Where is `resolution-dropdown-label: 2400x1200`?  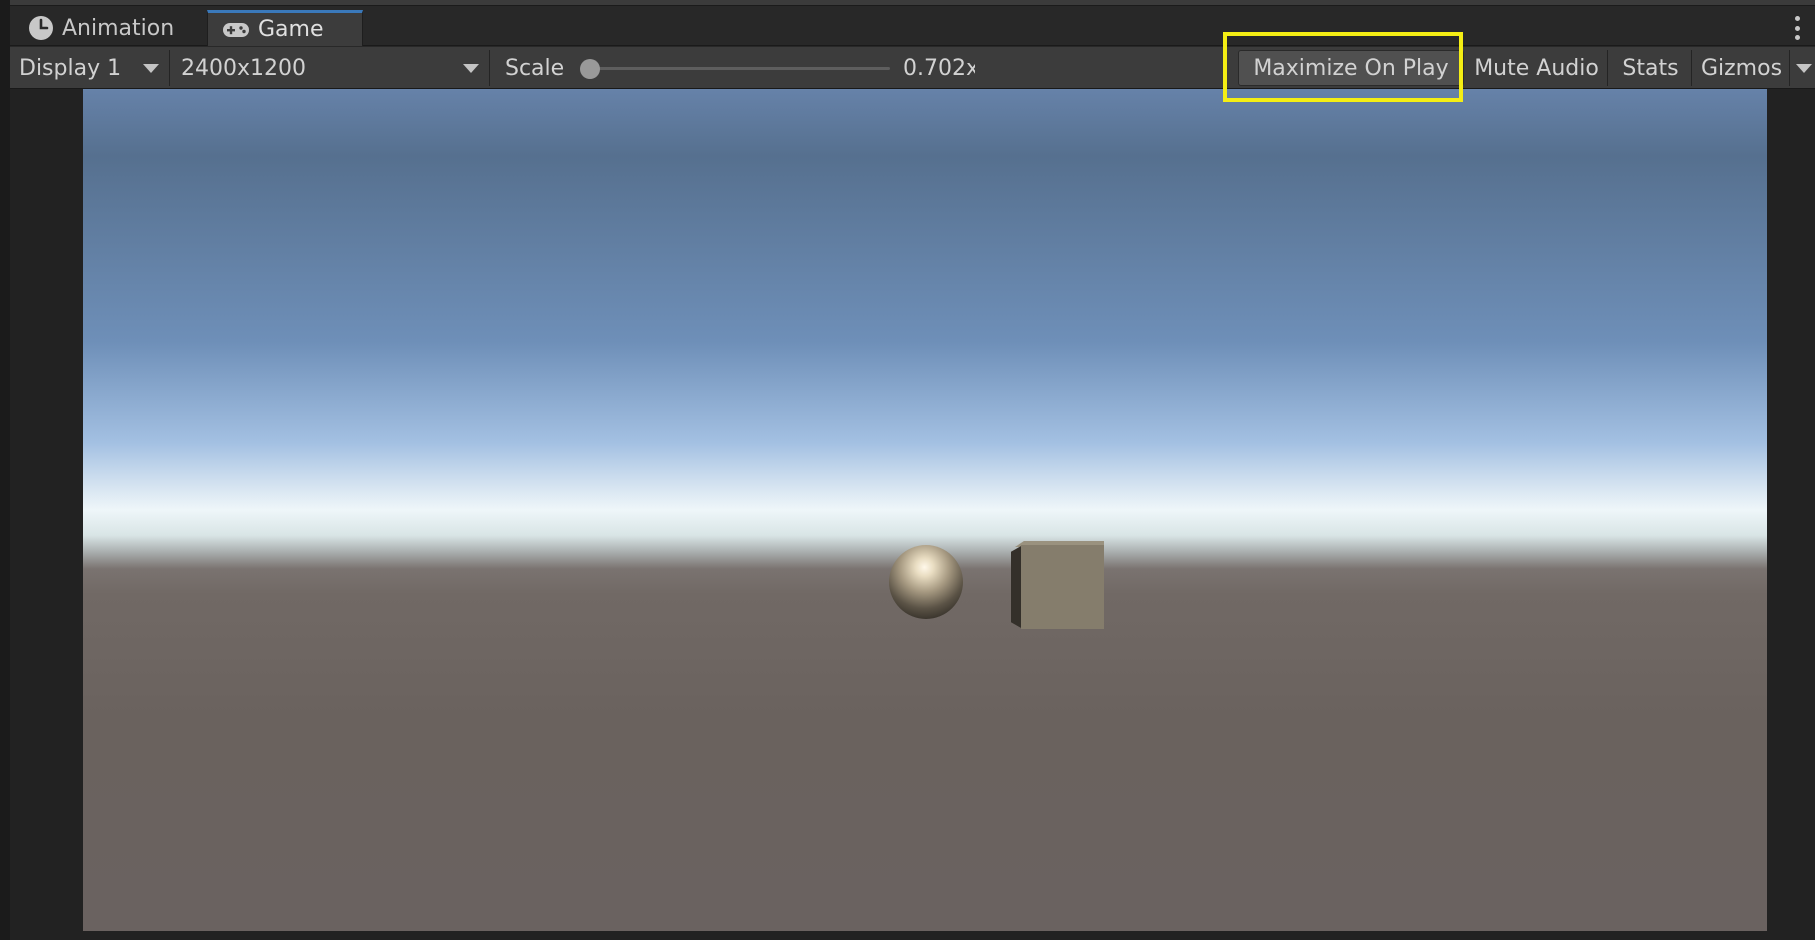 resolution-dropdown-label: 2400x1200 is located at coordinates (243, 68).